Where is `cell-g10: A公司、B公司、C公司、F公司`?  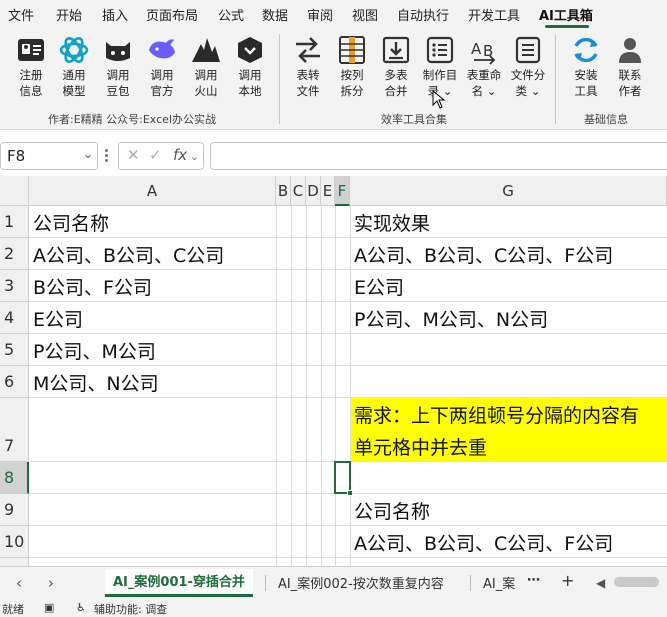
cell-g10: A公司、B公司、C公司、F公司 is located at coordinates (481, 542).